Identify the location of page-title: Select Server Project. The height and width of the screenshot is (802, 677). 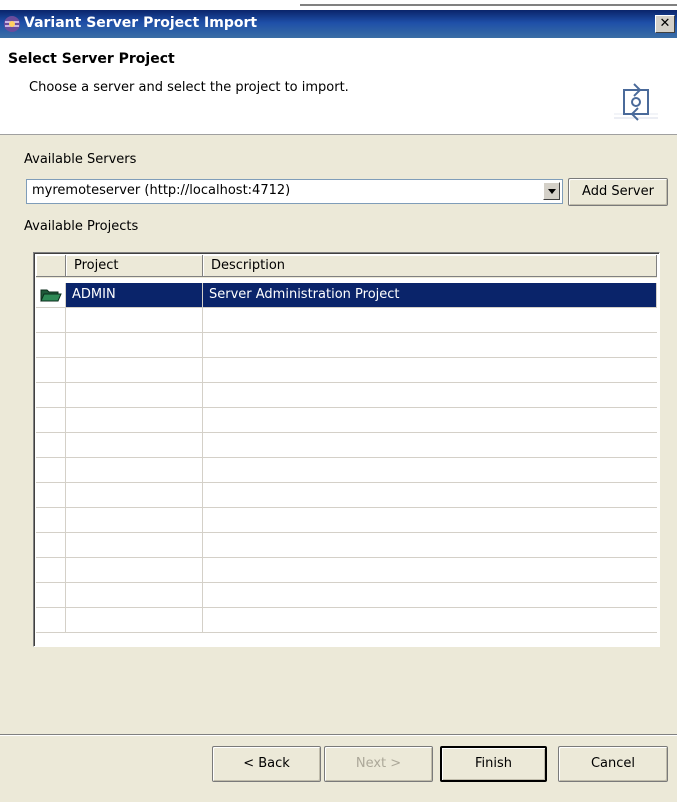
(91, 59).